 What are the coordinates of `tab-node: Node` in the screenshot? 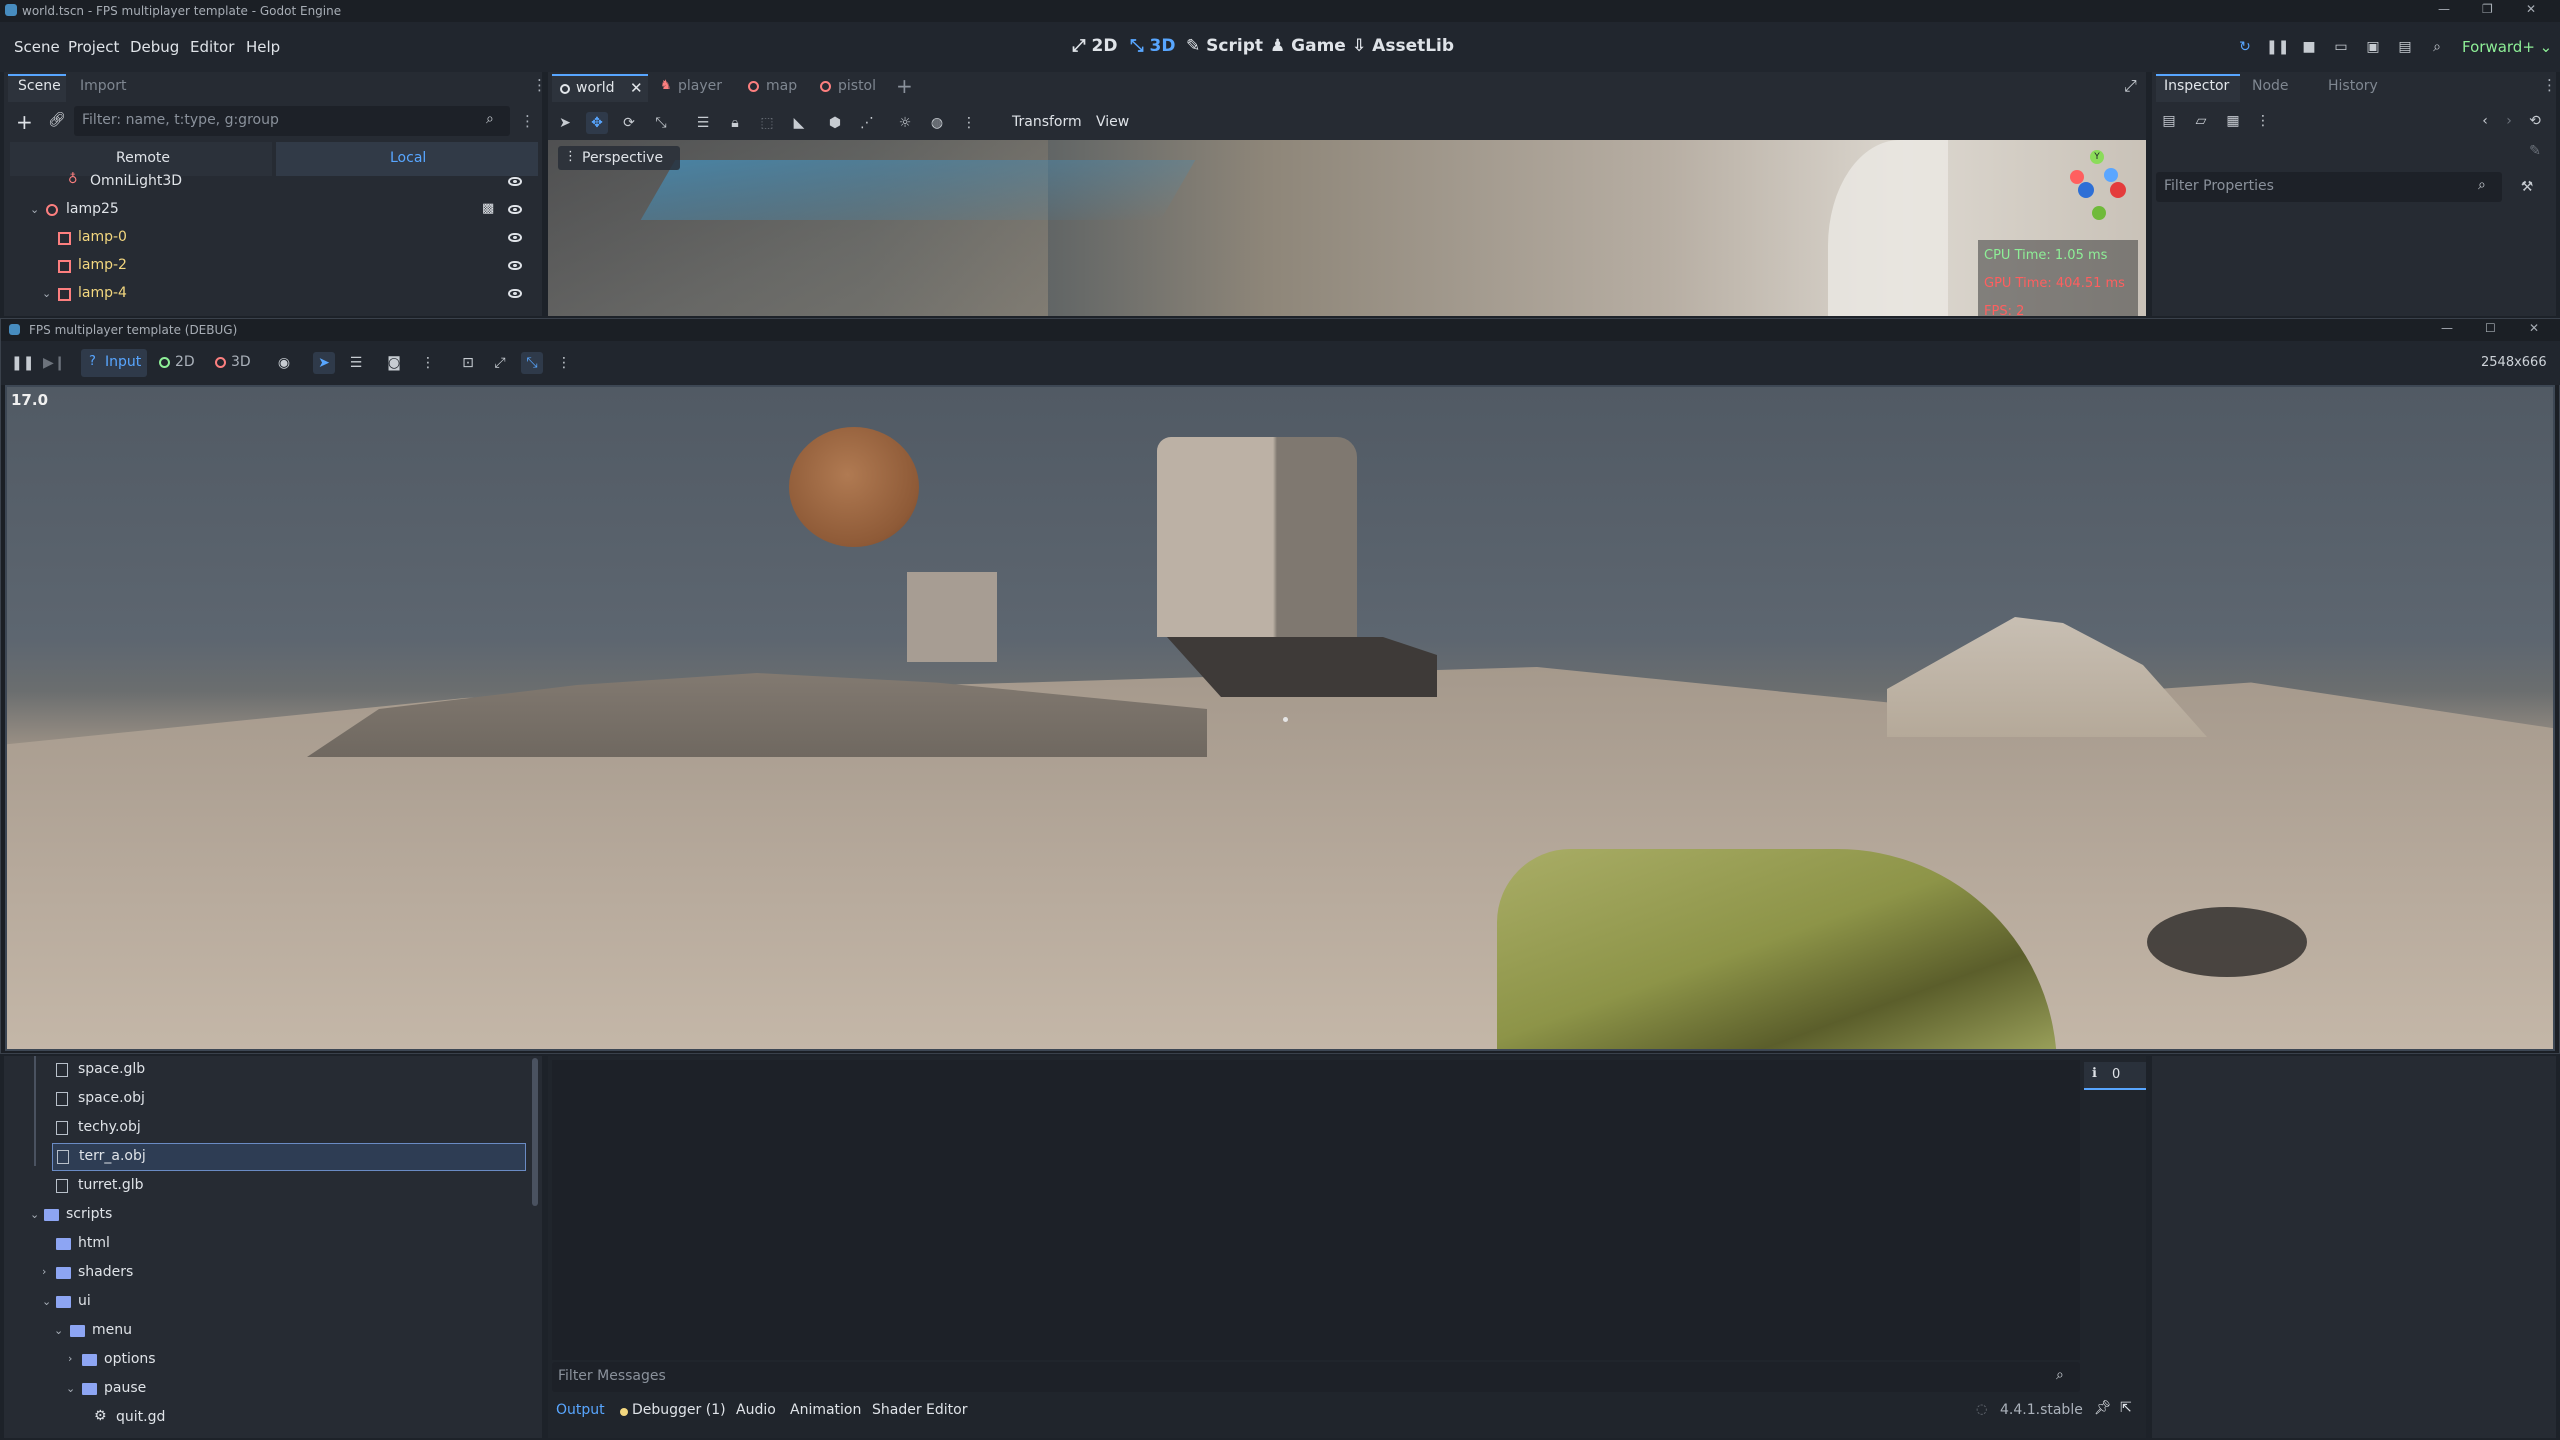 It's located at (2270, 86).